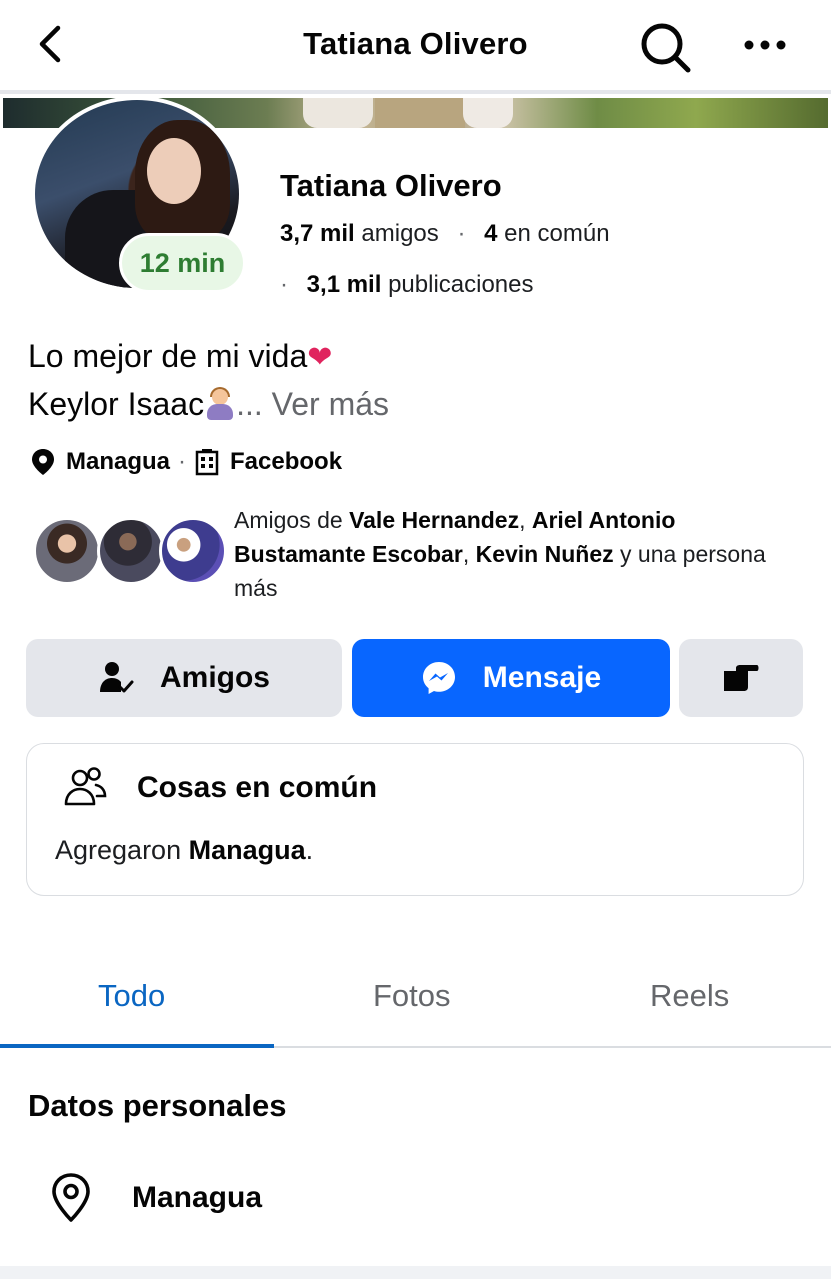 Image resolution: width=831 pixels, height=1279 pixels. What do you see at coordinates (344, 284) in the screenshot?
I see `posts-count: 3,1 mil` at bounding box center [344, 284].